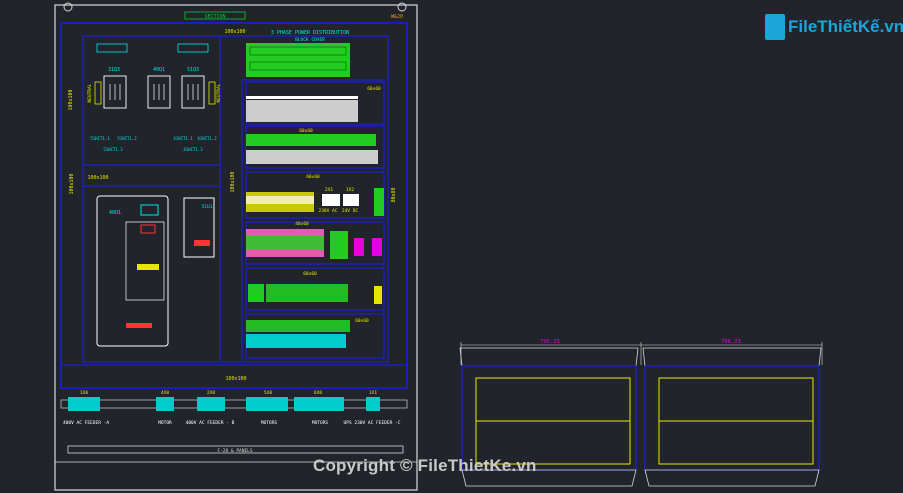 The width and height of the screenshot is (903, 493). What do you see at coordinates (362, 321) in the screenshot?
I see `trunk-label-6: 60x60` at bounding box center [362, 321].